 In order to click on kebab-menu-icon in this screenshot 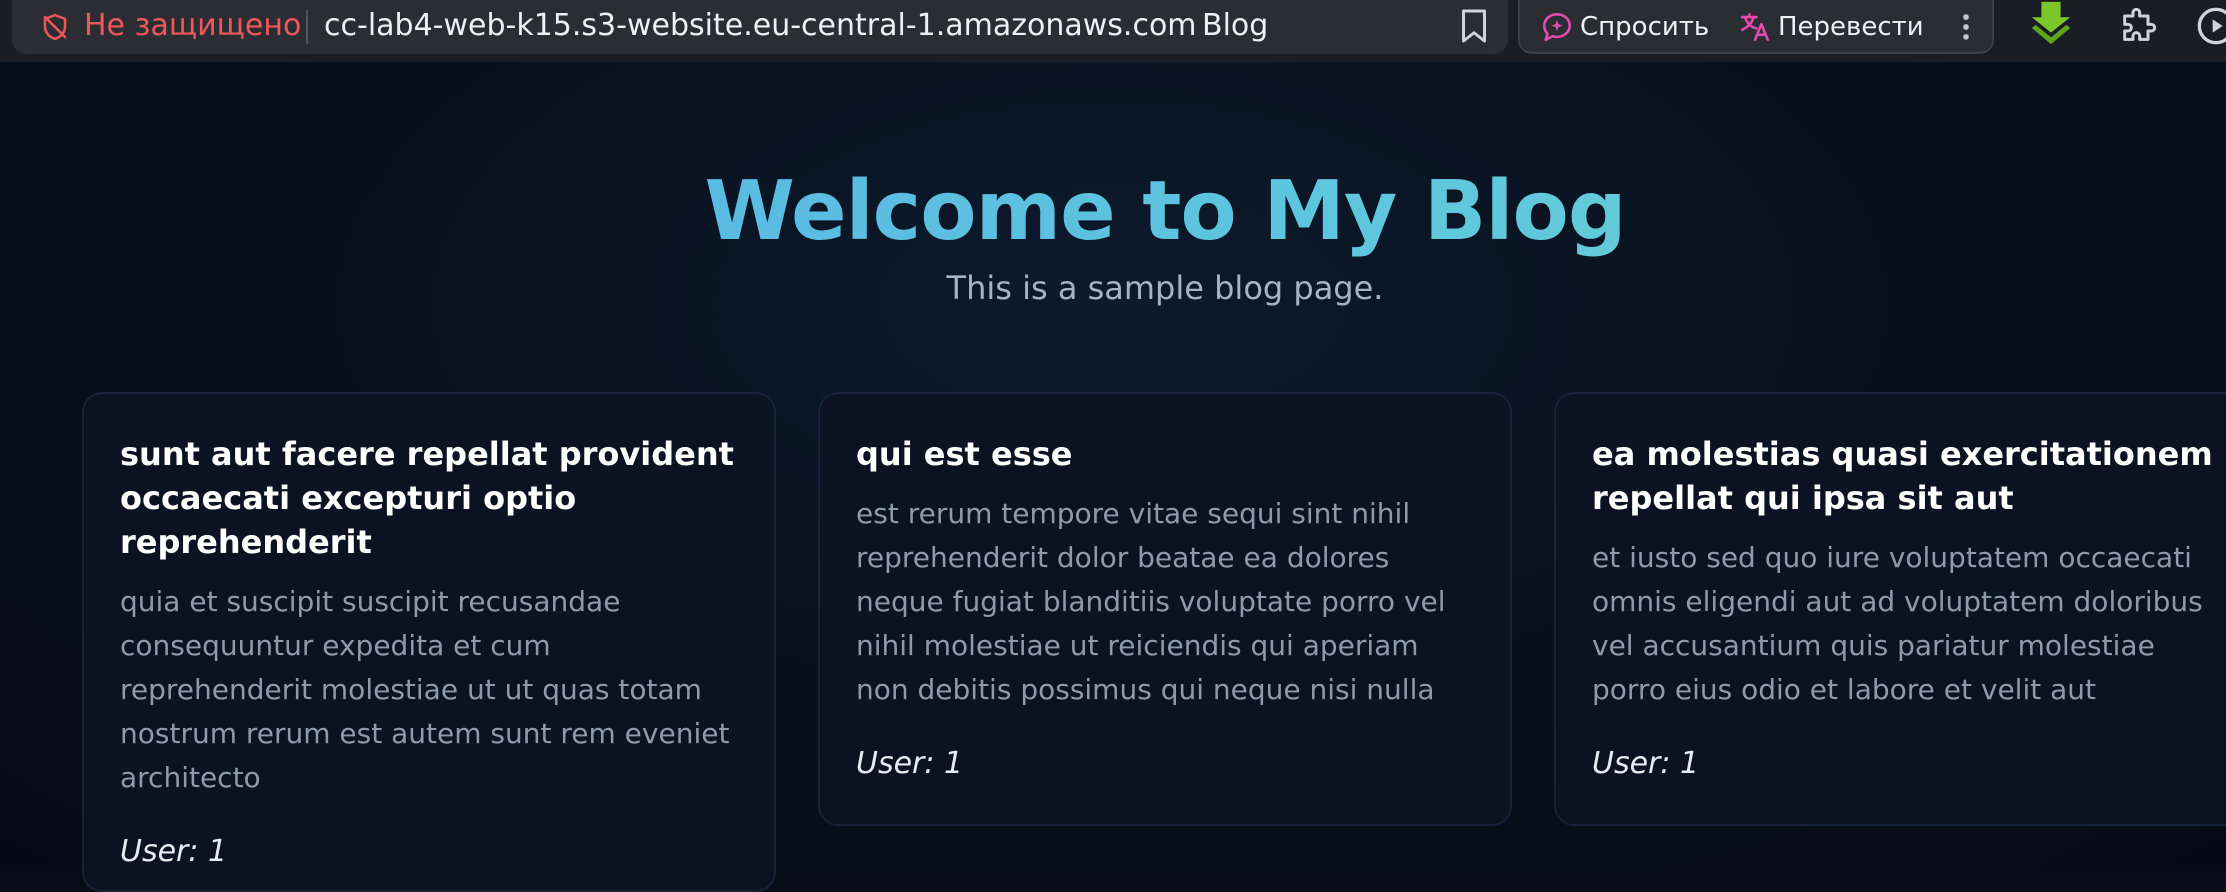, I will do `click(1966, 27)`.